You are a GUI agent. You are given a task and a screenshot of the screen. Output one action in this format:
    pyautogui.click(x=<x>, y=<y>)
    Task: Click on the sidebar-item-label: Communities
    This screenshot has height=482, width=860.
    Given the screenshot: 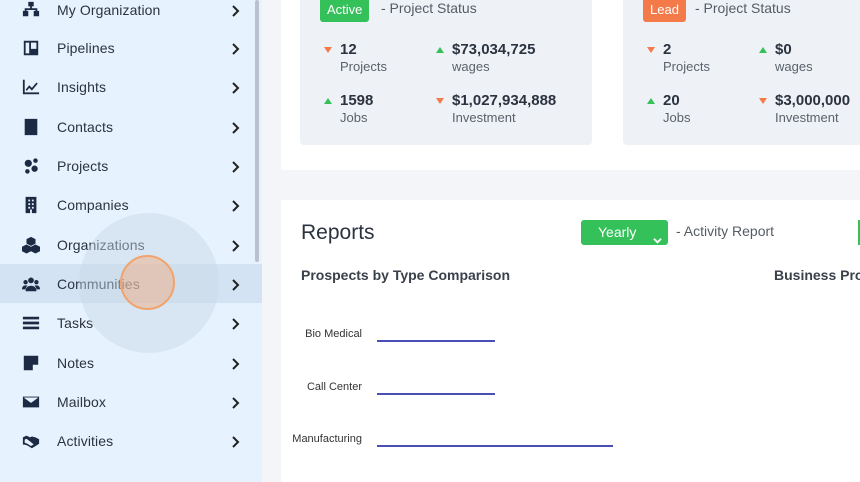 What is the action you would take?
    pyautogui.click(x=98, y=283)
    